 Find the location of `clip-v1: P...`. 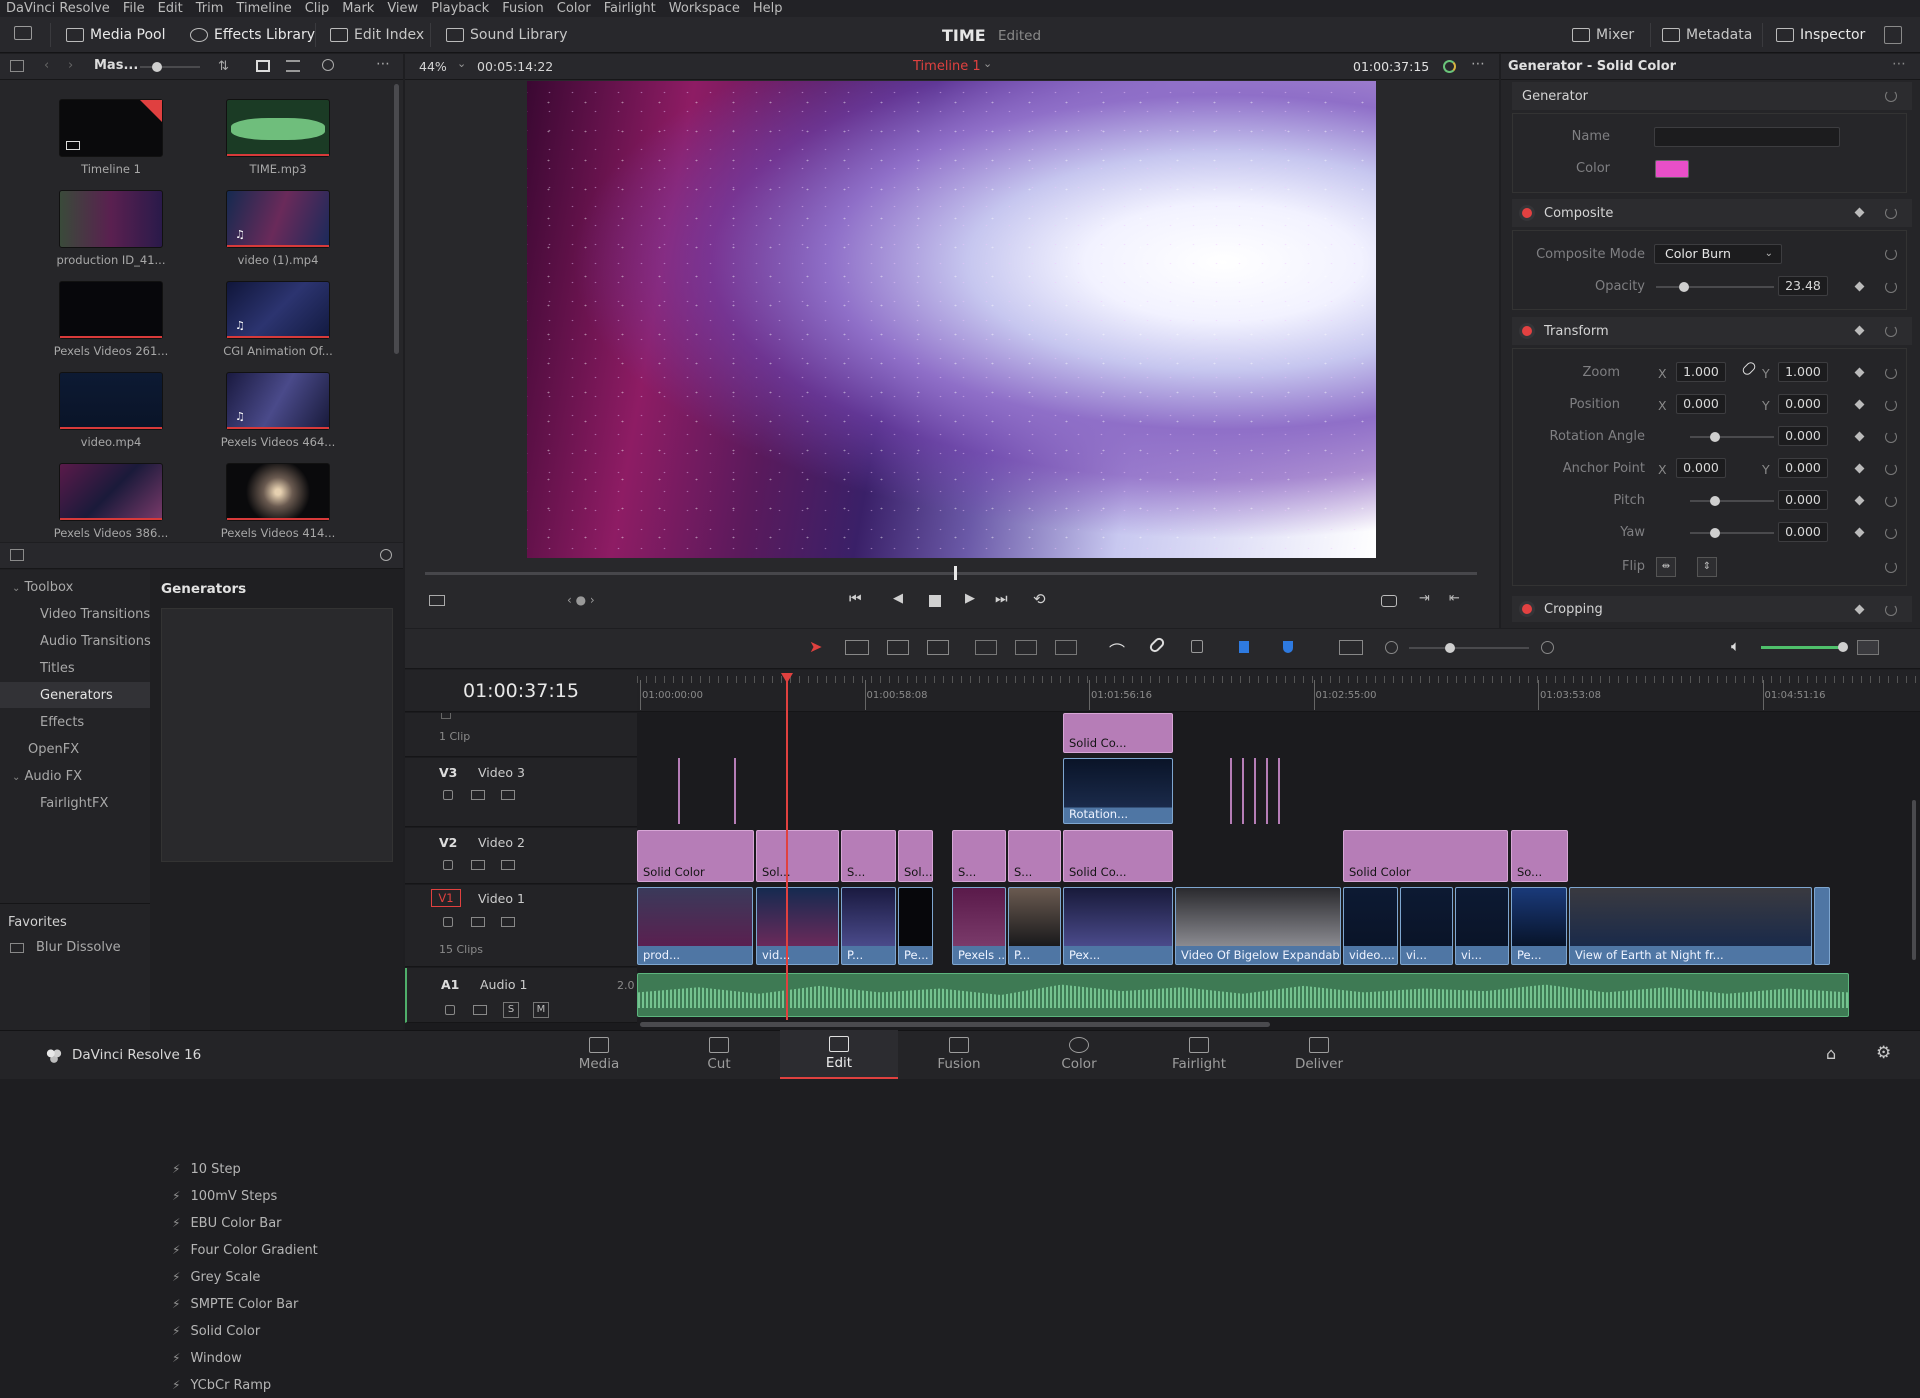

clip-v1: P... is located at coordinates (868, 926).